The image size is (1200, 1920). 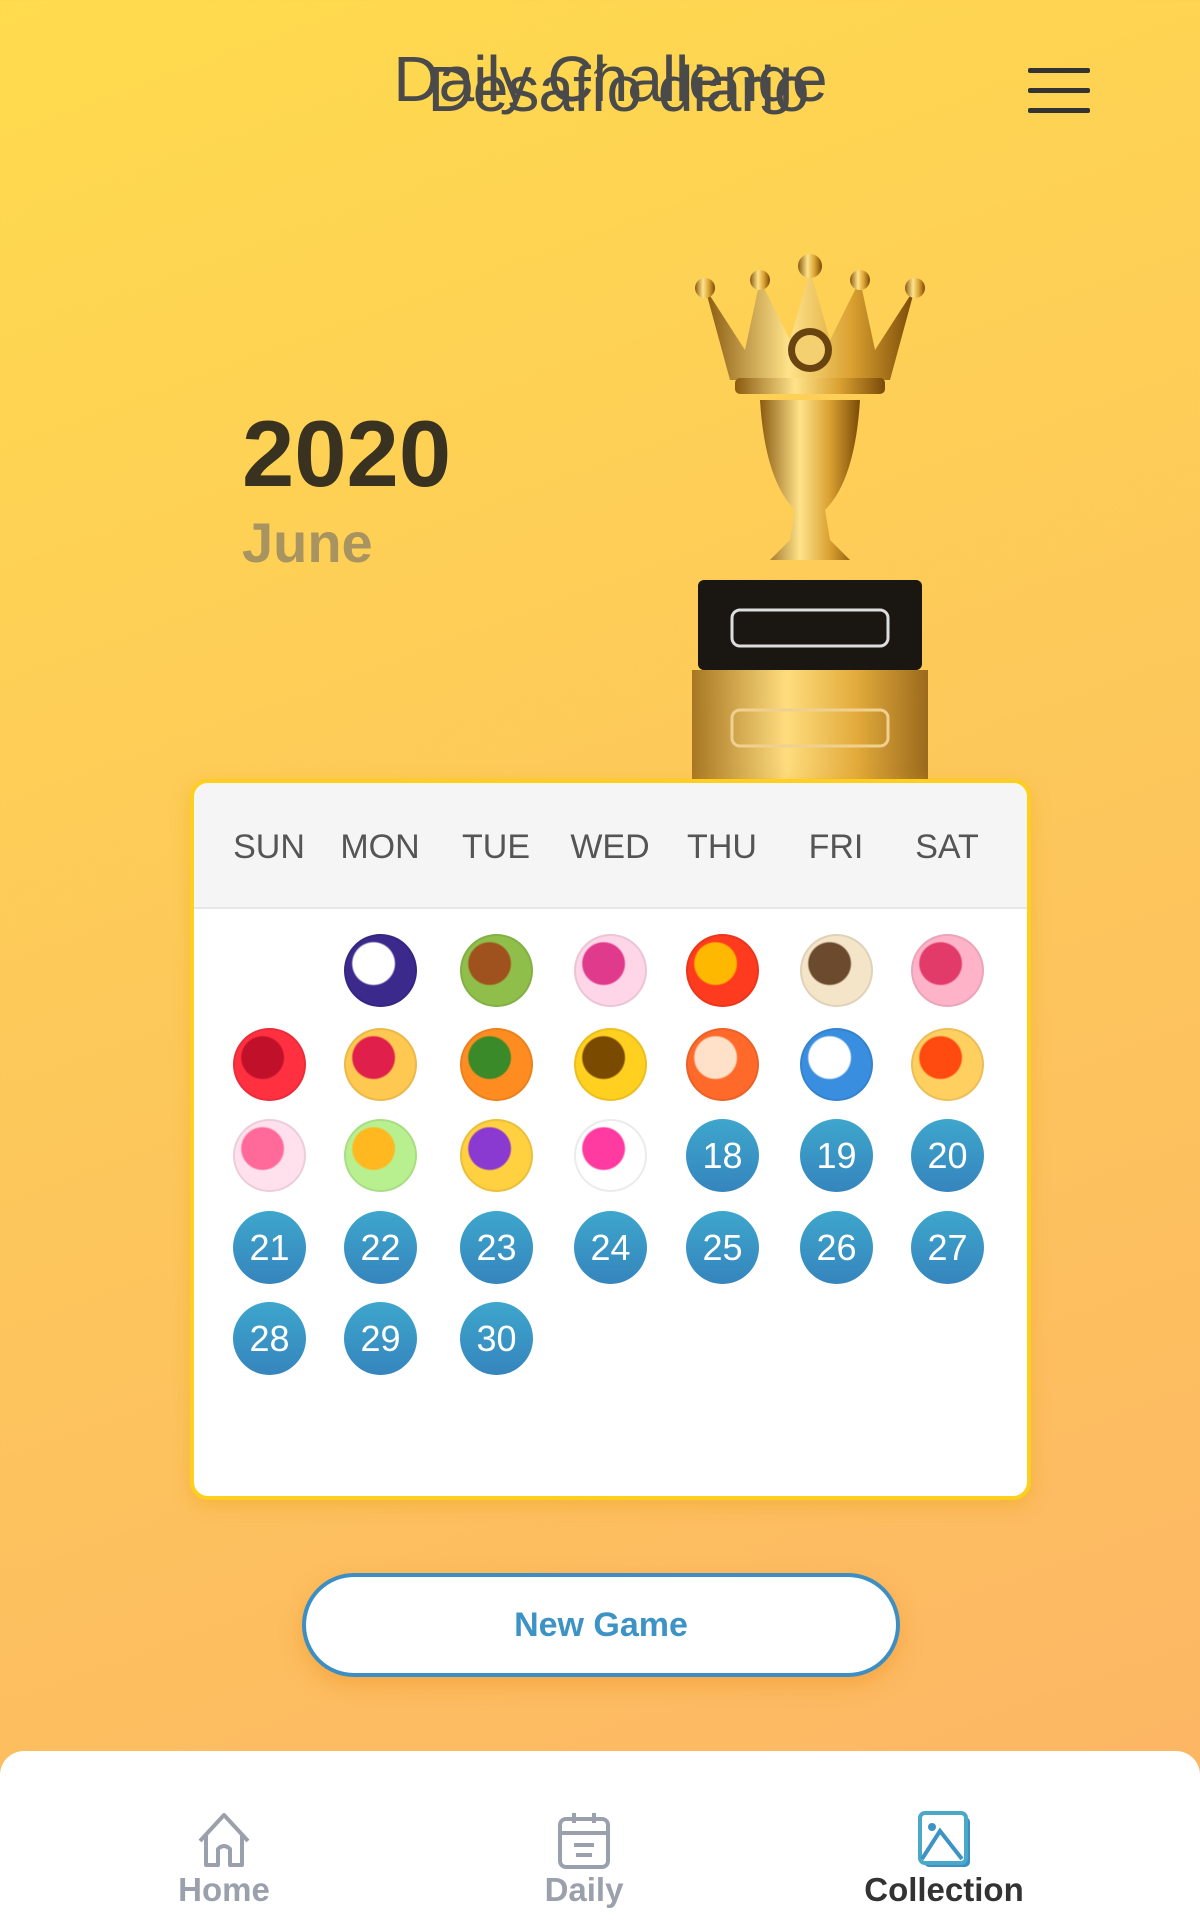 I want to click on nav-daily: Daily, so click(x=584, y=1860).